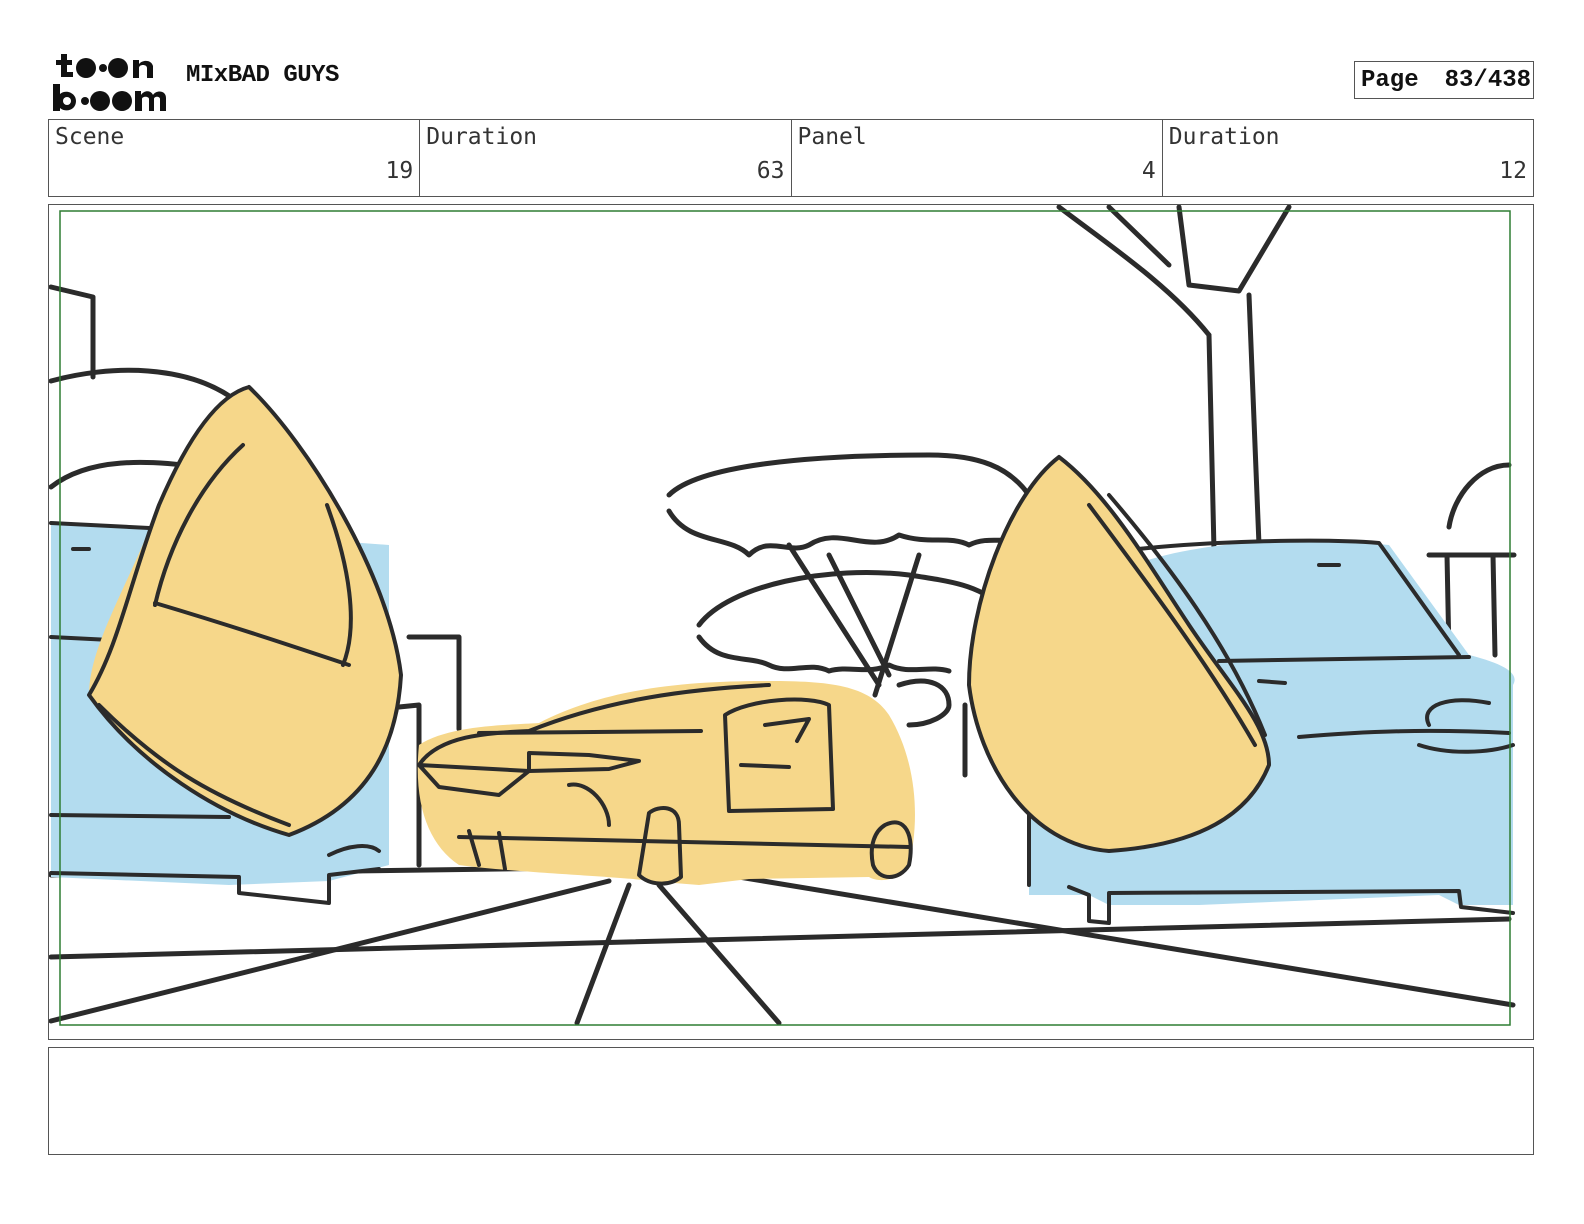 This screenshot has height=1224, width=1584. Describe the element at coordinates (606, 158) in the screenshot. I see `scene-duration-cell: Duration 63` at that location.